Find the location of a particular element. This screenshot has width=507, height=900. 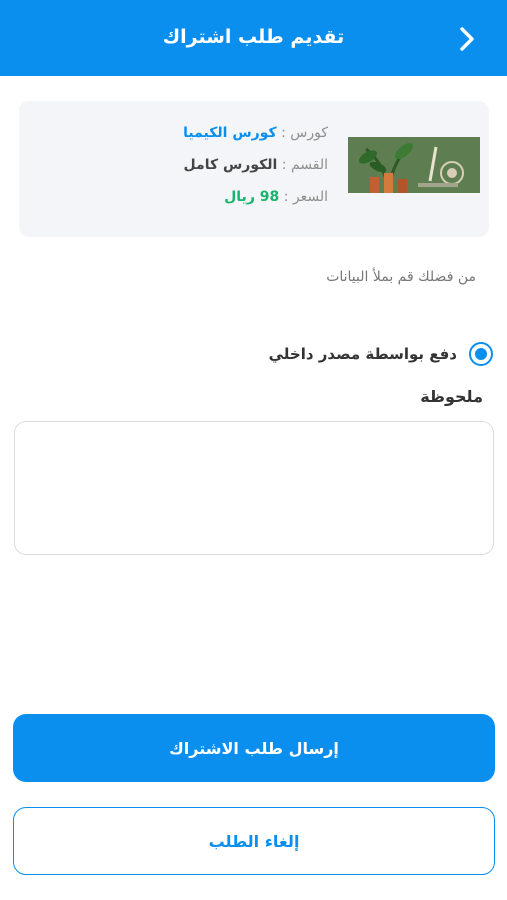

price-row: السعر : 98 ريال is located at coordinates (276, 197).